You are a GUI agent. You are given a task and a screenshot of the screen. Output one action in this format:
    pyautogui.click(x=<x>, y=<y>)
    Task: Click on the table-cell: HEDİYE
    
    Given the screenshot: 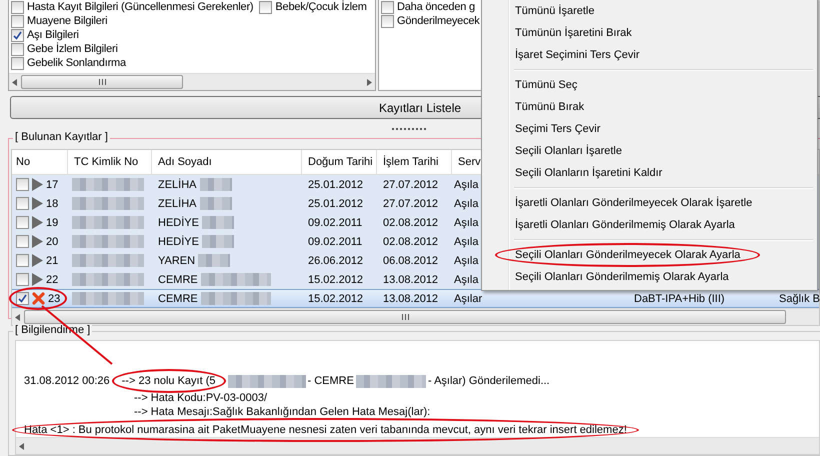 What is the action you would take?
    pyautogui.click(x=178, y=222)
    